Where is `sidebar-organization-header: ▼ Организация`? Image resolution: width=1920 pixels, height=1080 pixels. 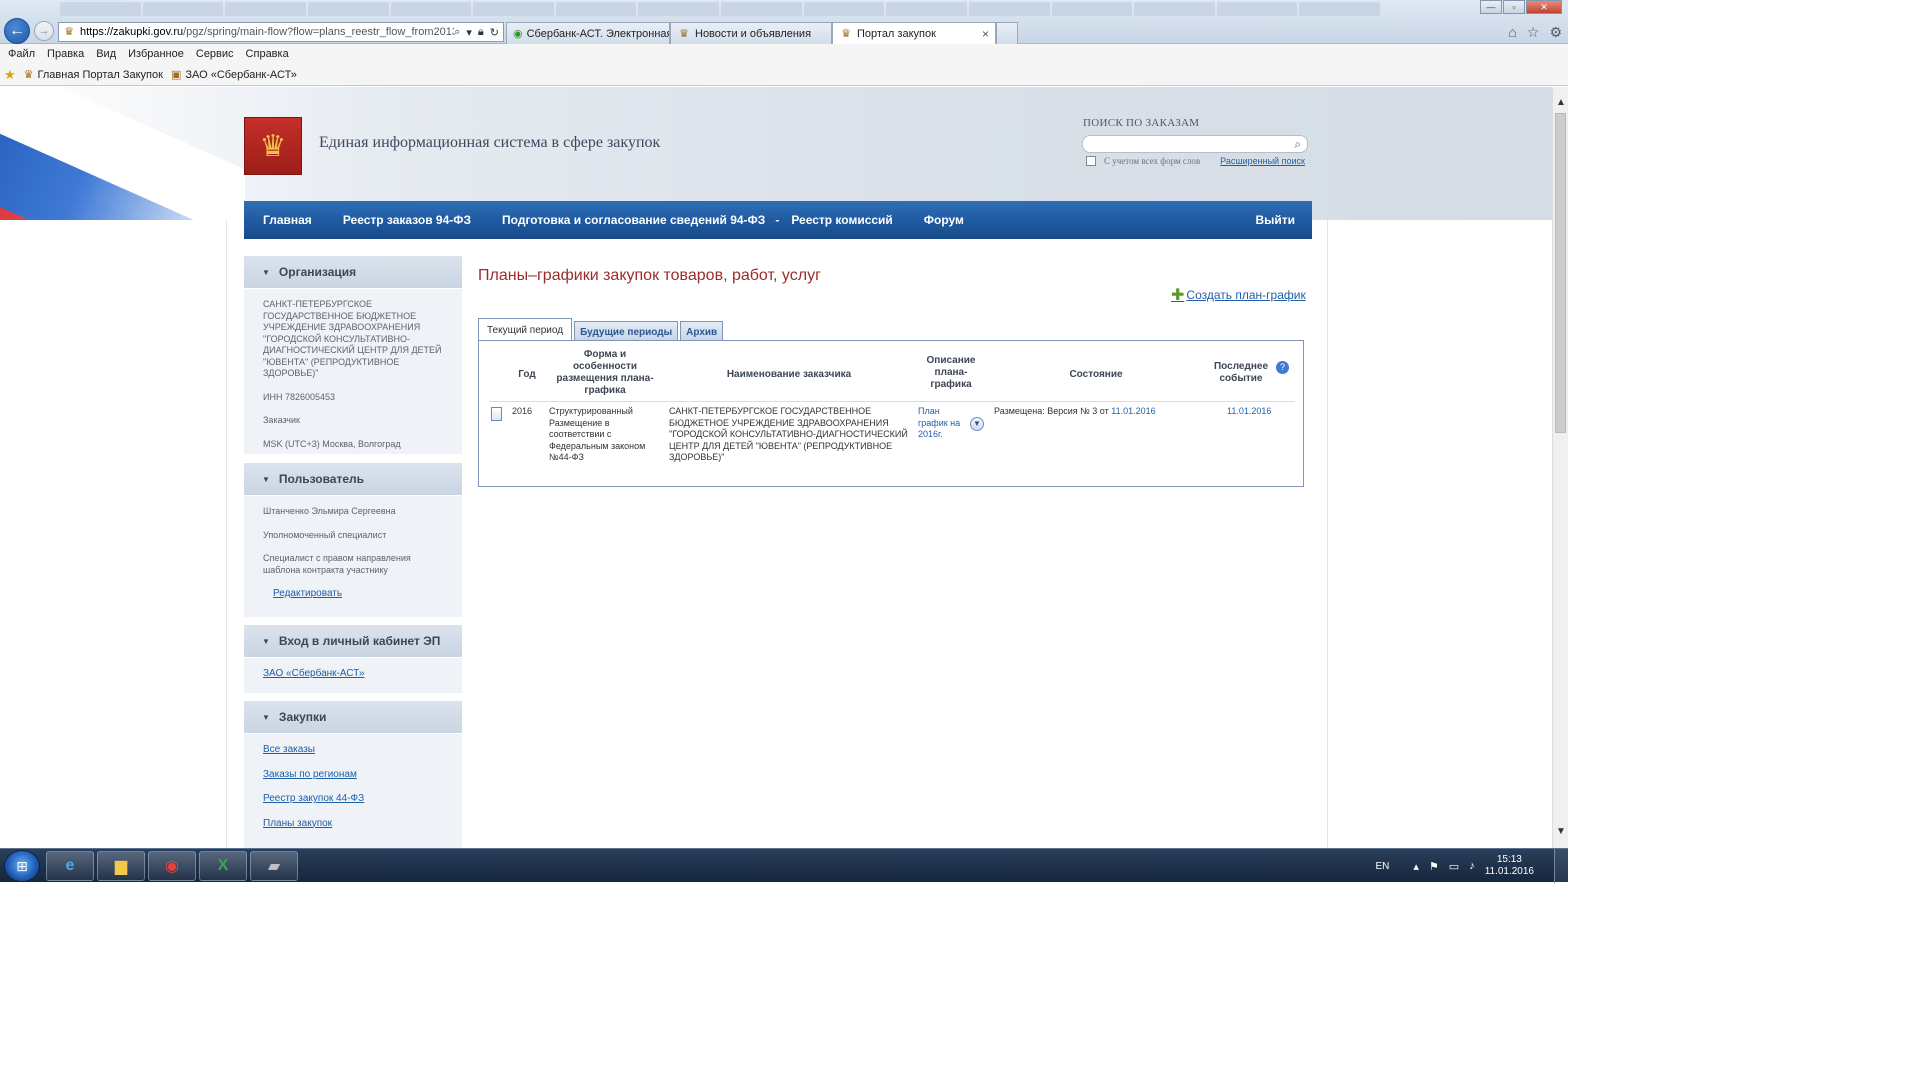 sidebar-organization-header: ▼ Организация is located at coordinates (353, 272).